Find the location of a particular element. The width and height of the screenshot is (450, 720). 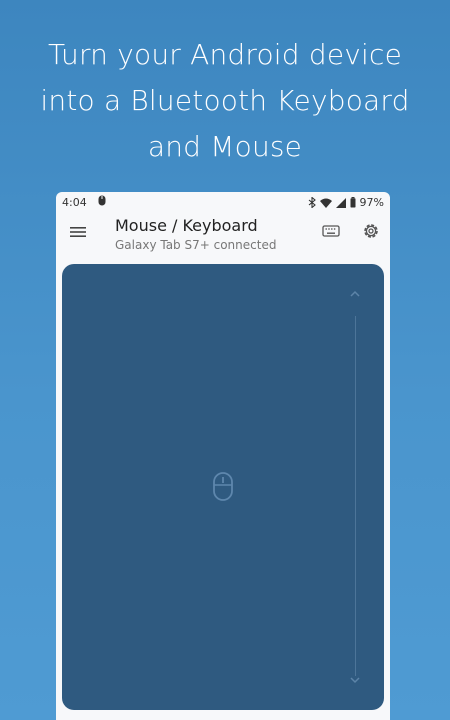

gear-icon is located at coordinates (371, 231).